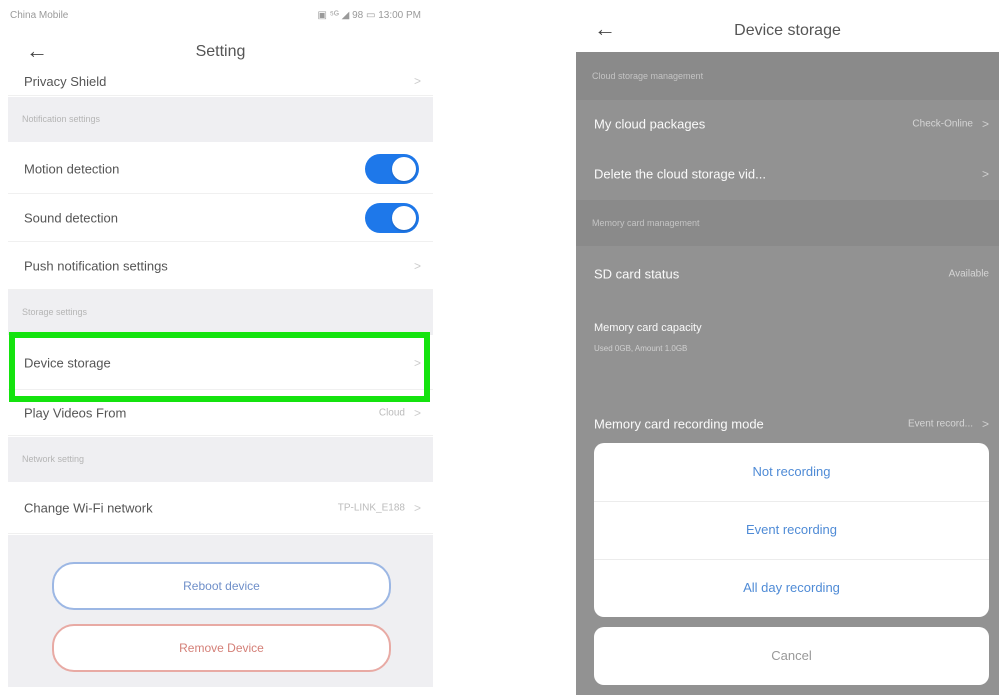  I want to click on section-cloud-storage: Cloud storage management, so click(787, 76).